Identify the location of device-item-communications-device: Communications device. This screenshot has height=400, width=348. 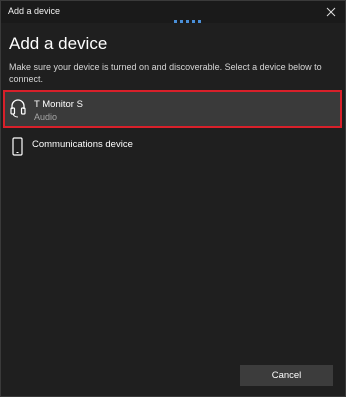
(172, 152).